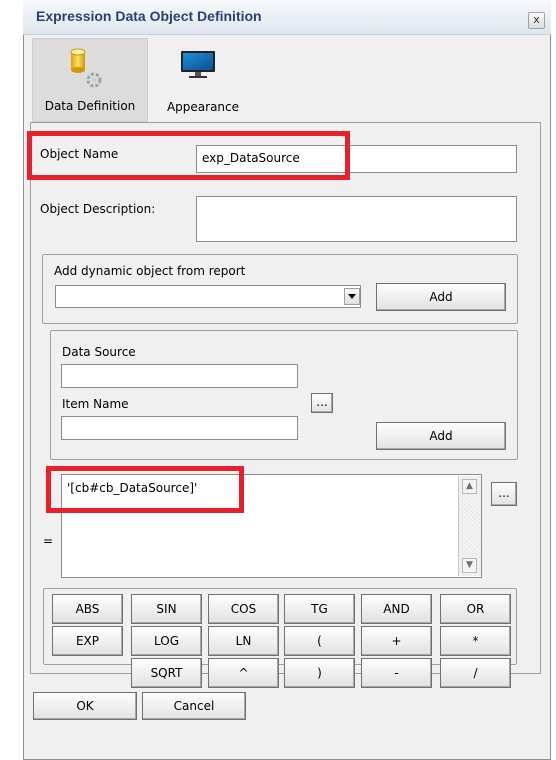 The width and height of the screenshot is (556, 760). What do you see at coordinates (319, 673) in the screenshot?
I see `function-button: )` at bounding box center [319, 673].